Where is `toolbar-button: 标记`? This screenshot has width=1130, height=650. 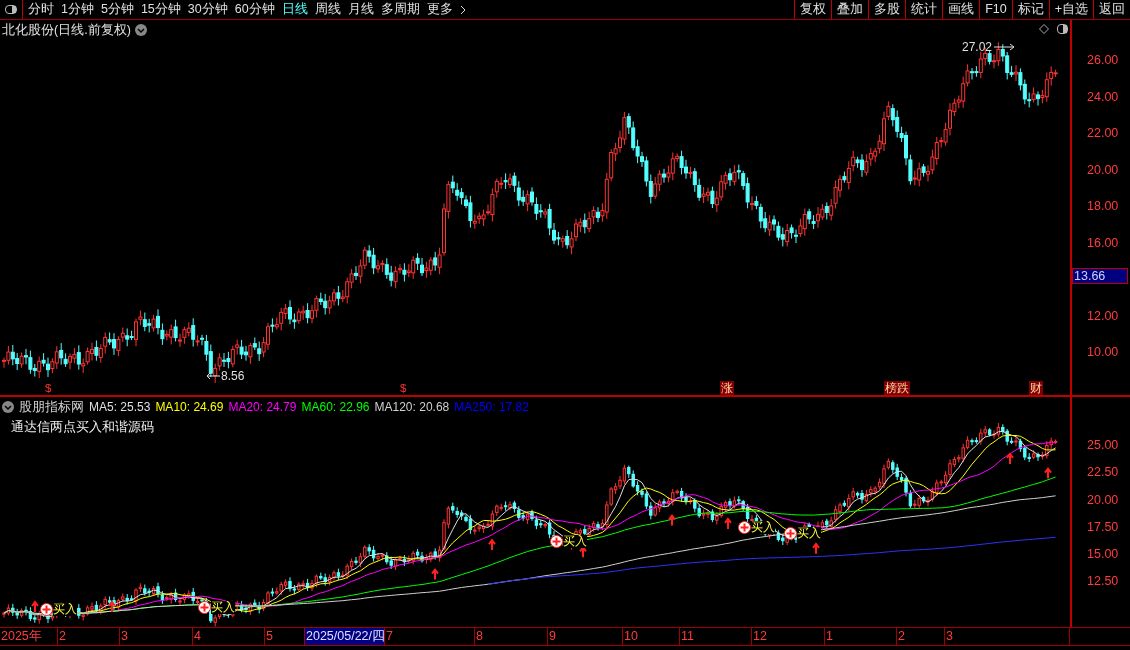 toolbar-button: 标记 is located at coordinates (1030, 9).